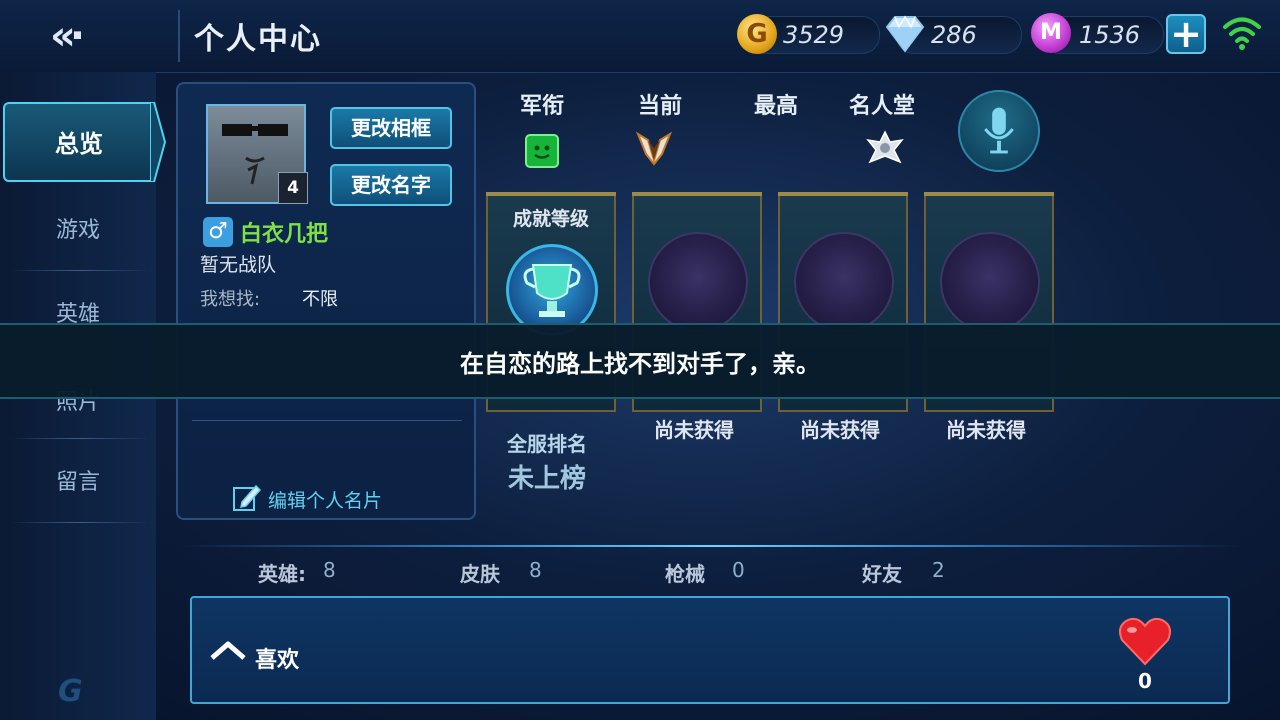  Describe the element at coordinates (547, 479) in the screenshot. I see `server-rank-value: 未上榜` at that location.